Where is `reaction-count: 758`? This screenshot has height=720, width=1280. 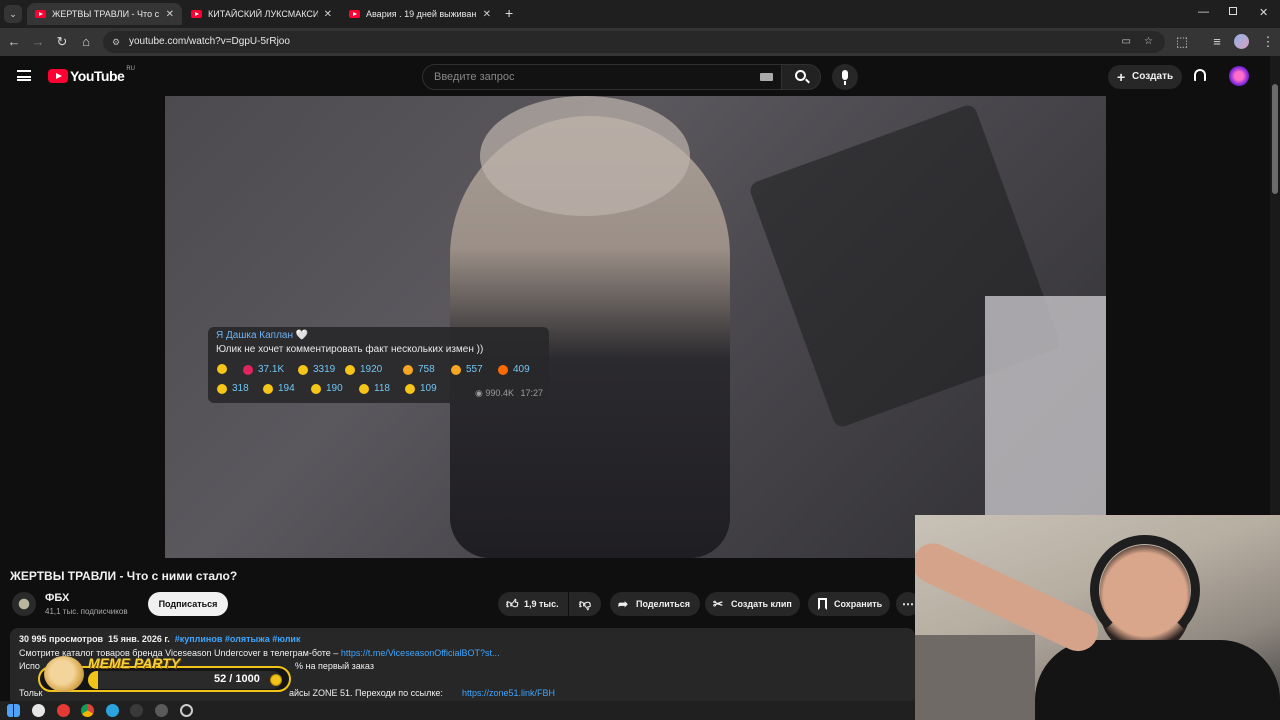 reaction-count: 758 is located at coordinates (426, 369).